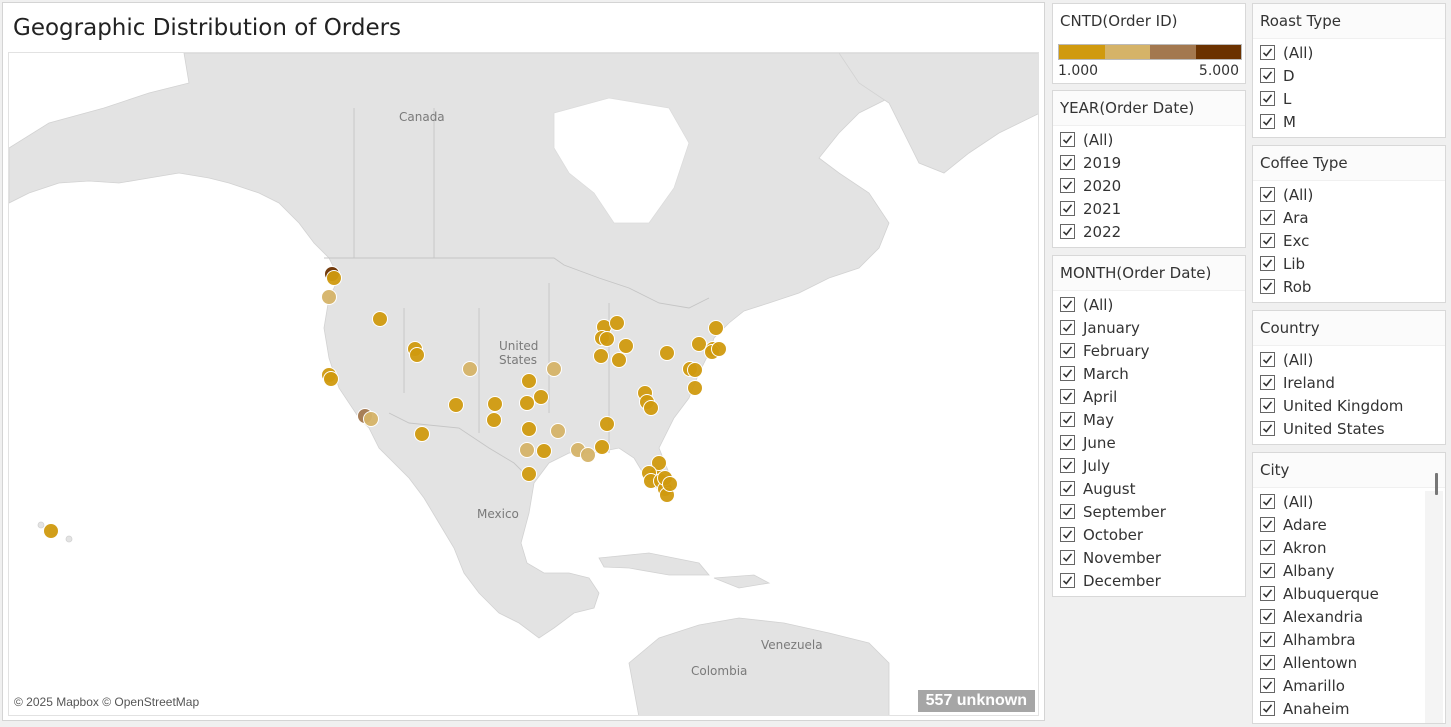 The height and width of the screenshot is (727, 1451). What do you see at coordinates (1349, 570) in the screenshot?
I see `city-option-albany: Albany` at bounding box center [1349, 570].